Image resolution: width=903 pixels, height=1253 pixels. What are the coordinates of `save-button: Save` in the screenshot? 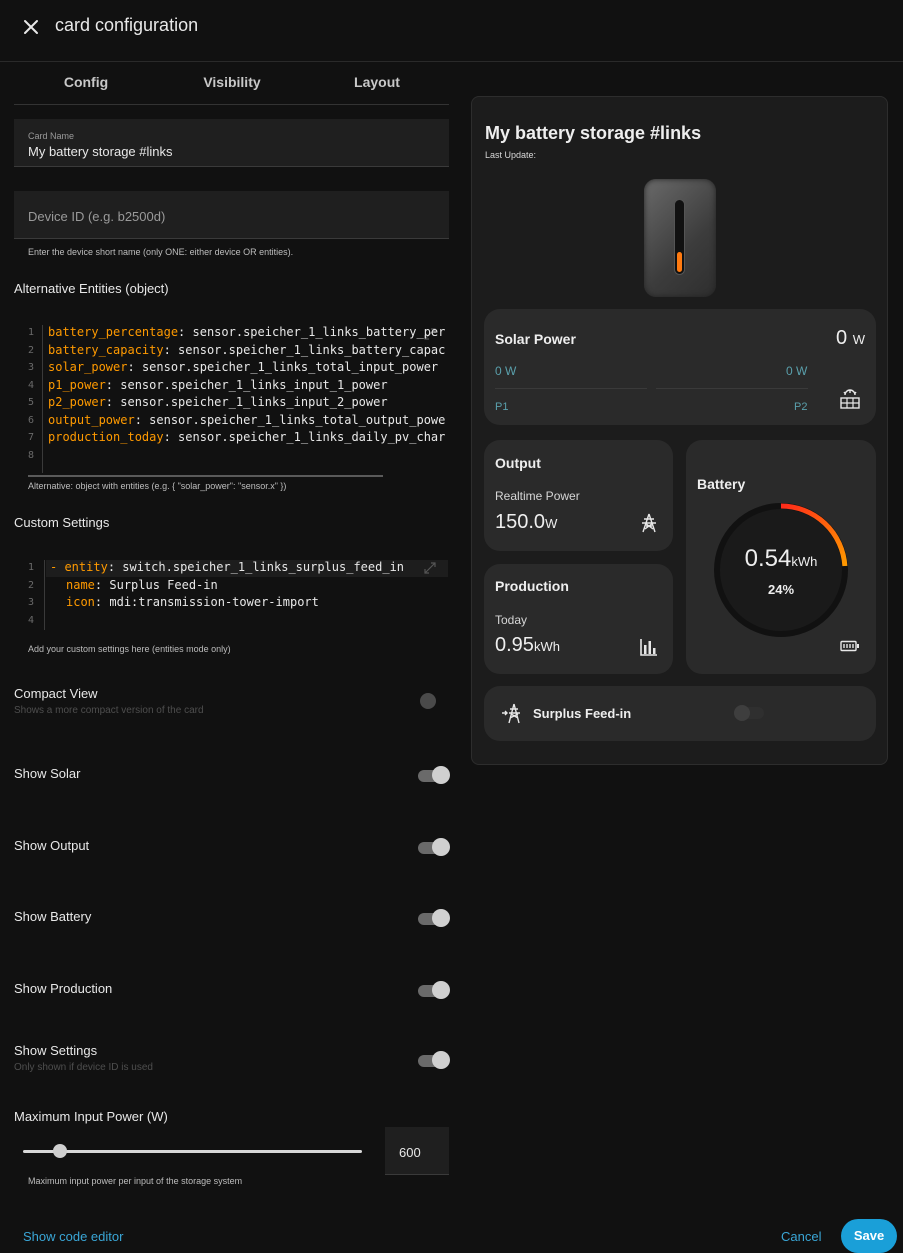 It's located at (869, 1236).